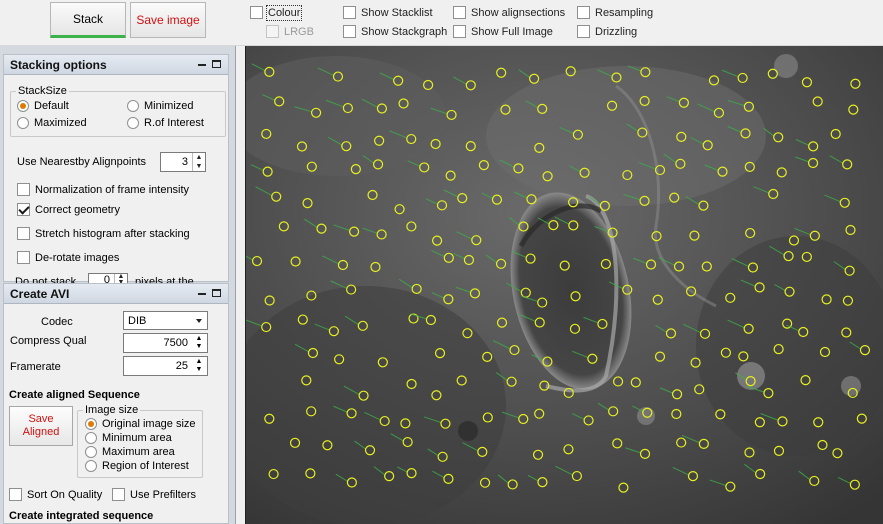 This screenshot has height=524, width=883. I want to click on region-of-interest-radio: Region of Interest, so click(137, 466).